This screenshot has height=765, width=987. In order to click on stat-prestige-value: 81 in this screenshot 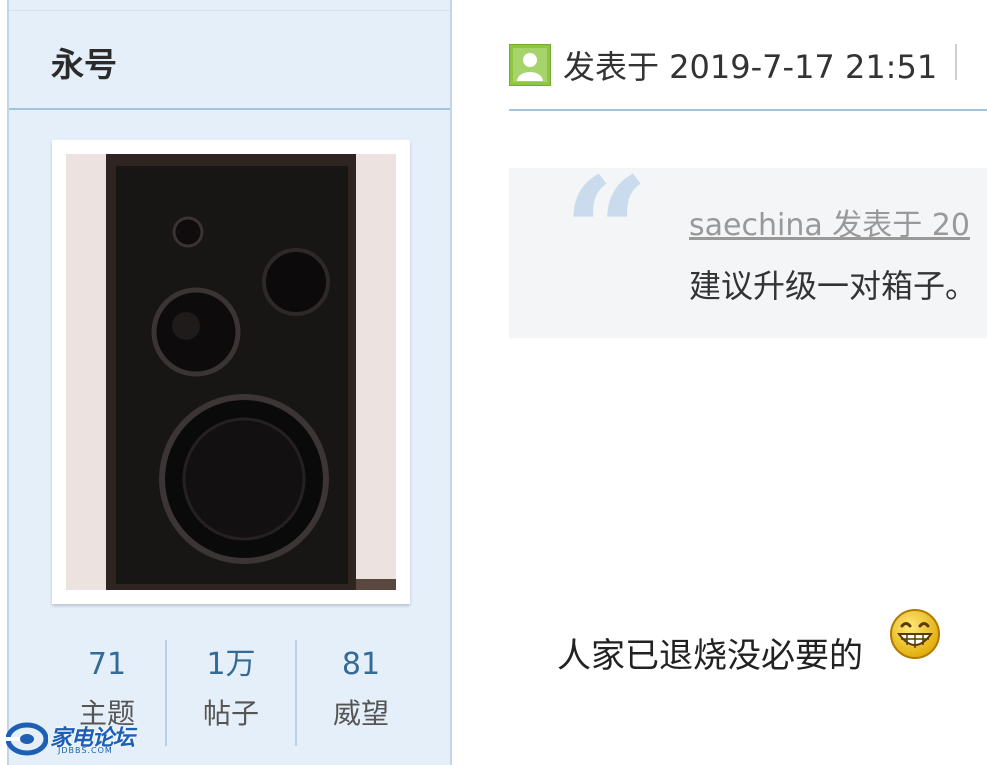, I will do `click(361, 664)`.